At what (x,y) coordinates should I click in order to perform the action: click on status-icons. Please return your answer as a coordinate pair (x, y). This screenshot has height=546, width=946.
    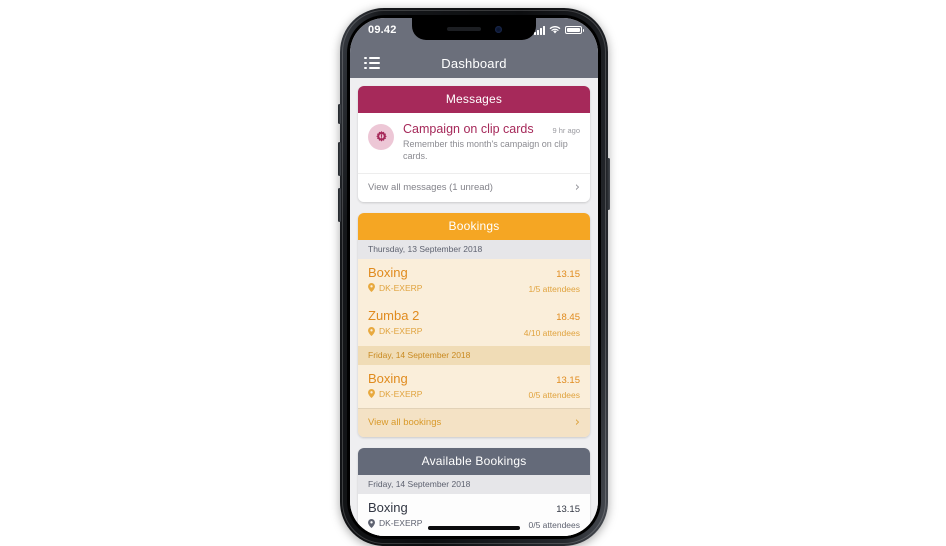
    Looking at the image, I should click on (559, 29).